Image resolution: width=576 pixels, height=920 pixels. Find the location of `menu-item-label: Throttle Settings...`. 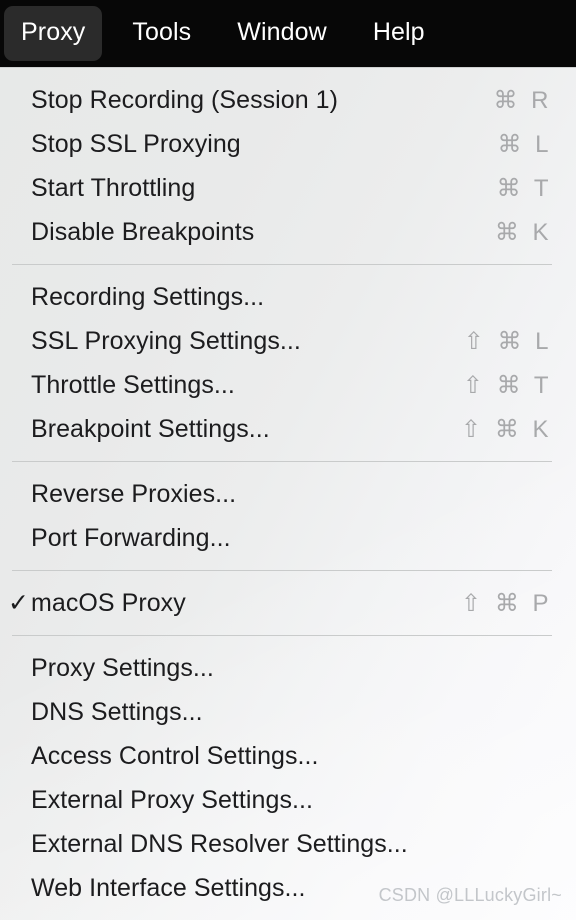

menu-item-label: Throttle Settings... is located at coordinates (133, 384).